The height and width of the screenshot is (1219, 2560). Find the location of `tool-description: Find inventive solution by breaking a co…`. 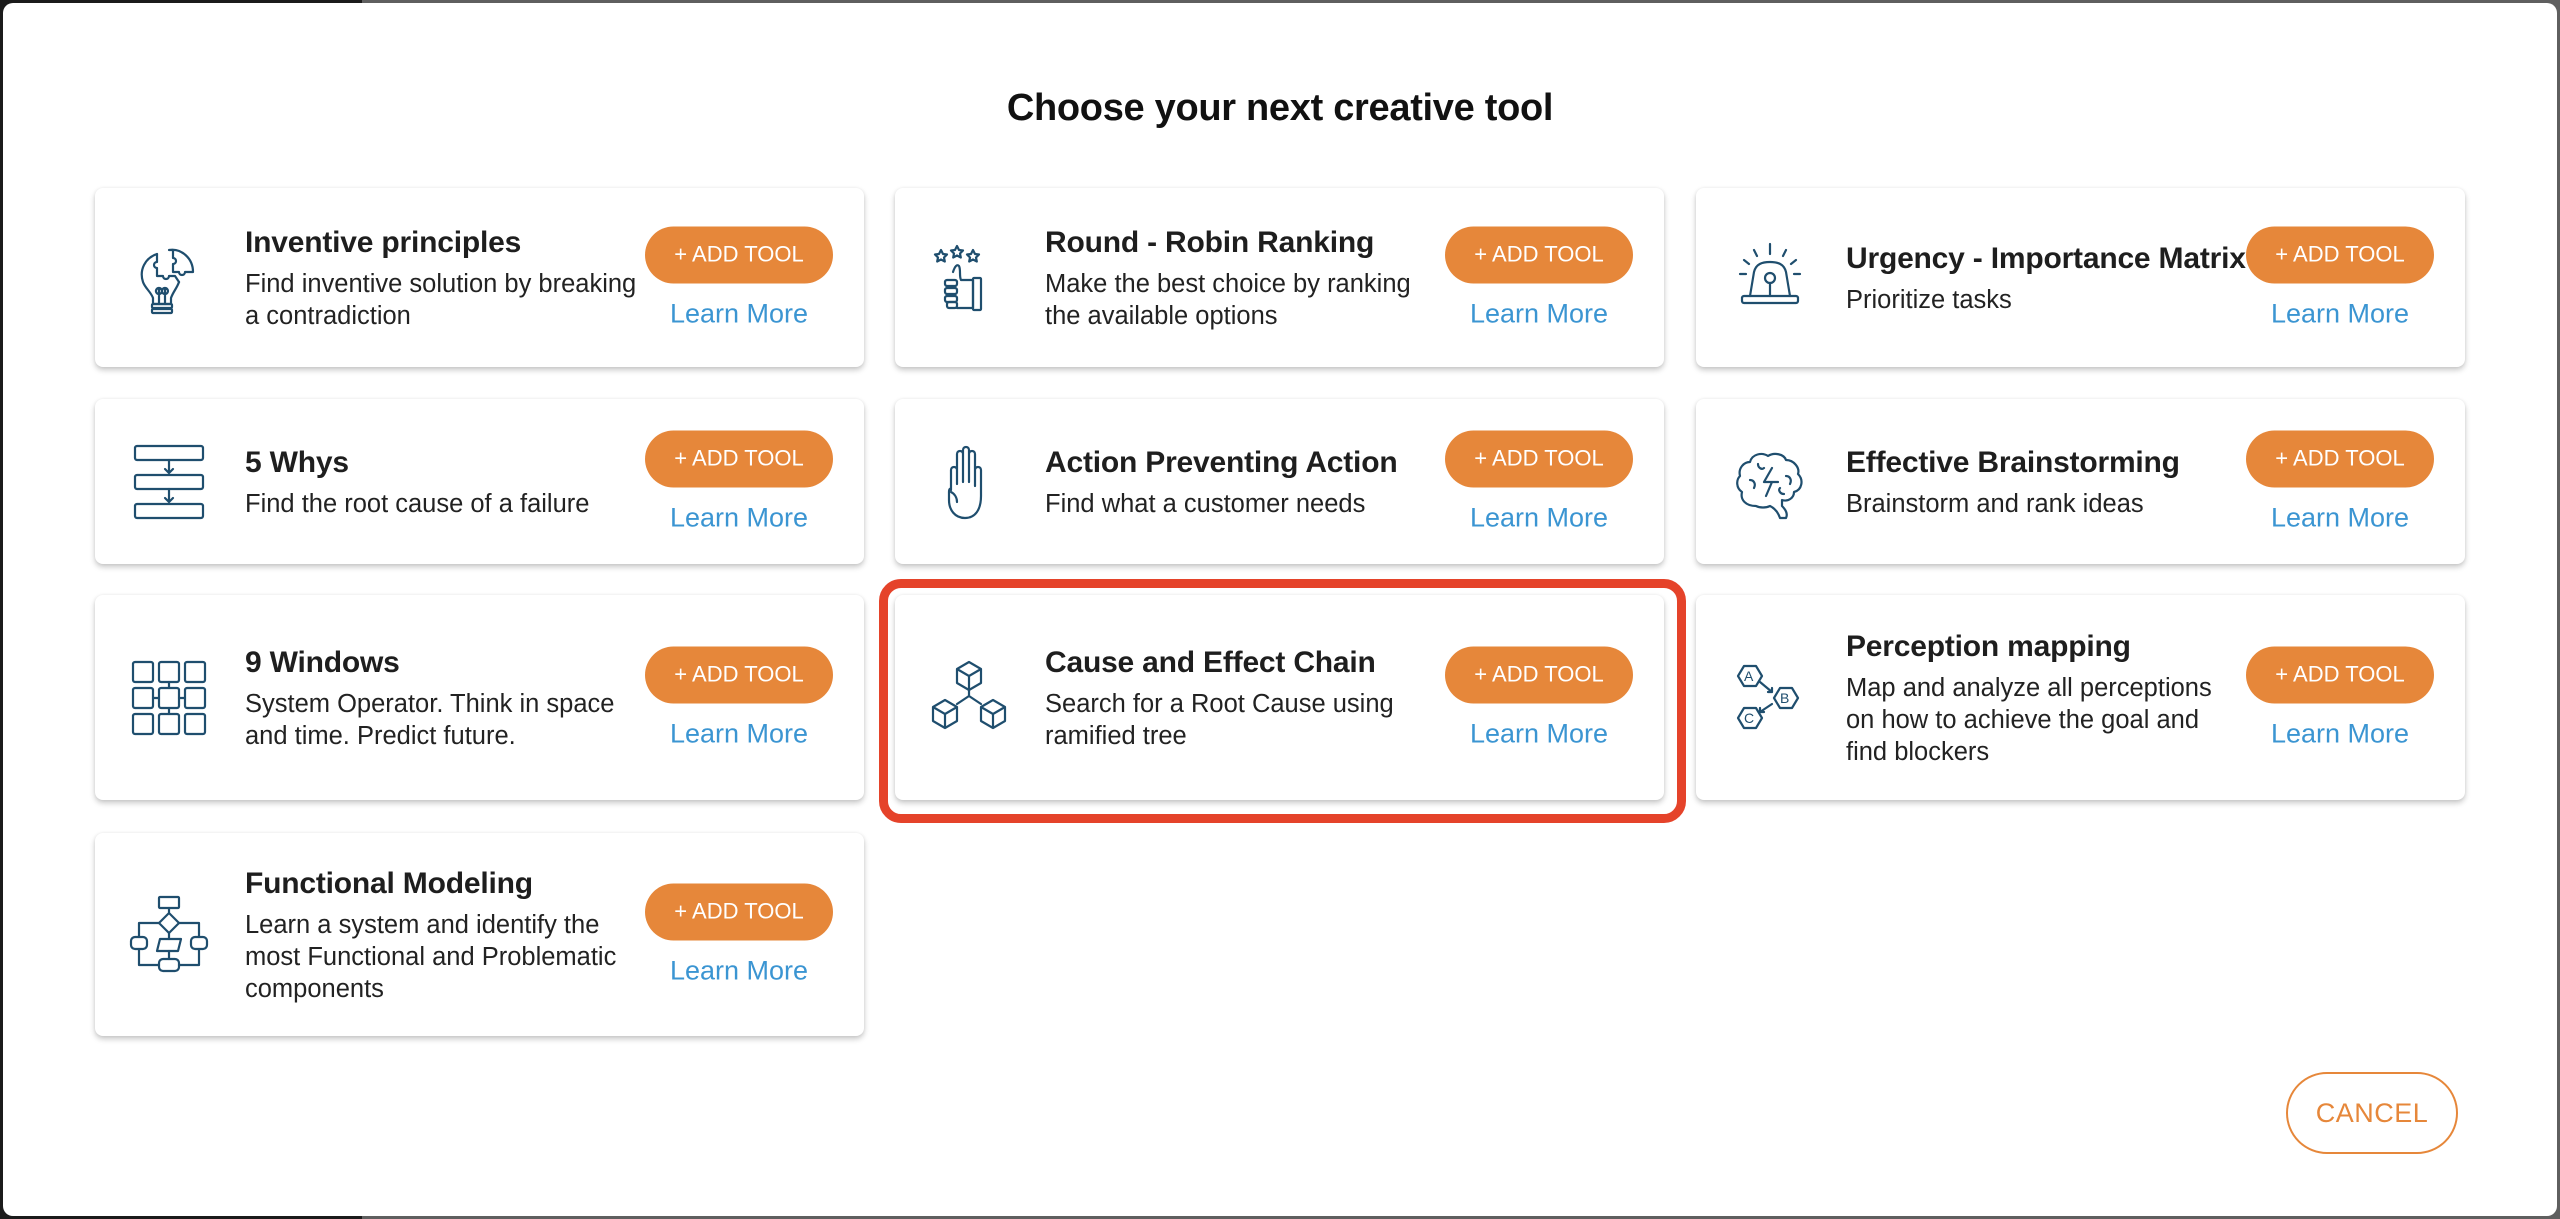

tool-description: Find inventive solution by breaking a co… is located at coordinates (441, 299).